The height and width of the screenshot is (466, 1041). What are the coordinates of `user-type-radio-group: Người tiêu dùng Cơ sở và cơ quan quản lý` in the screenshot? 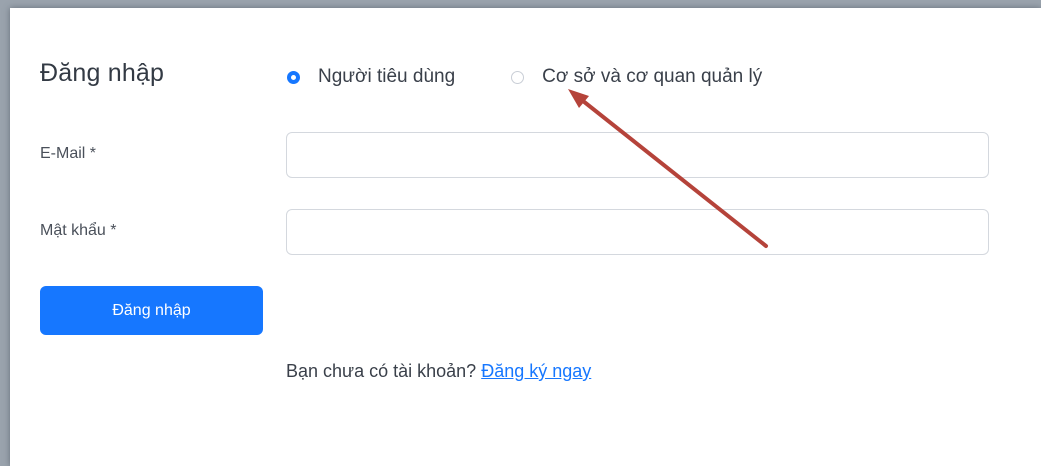 It's located at (524, 77).